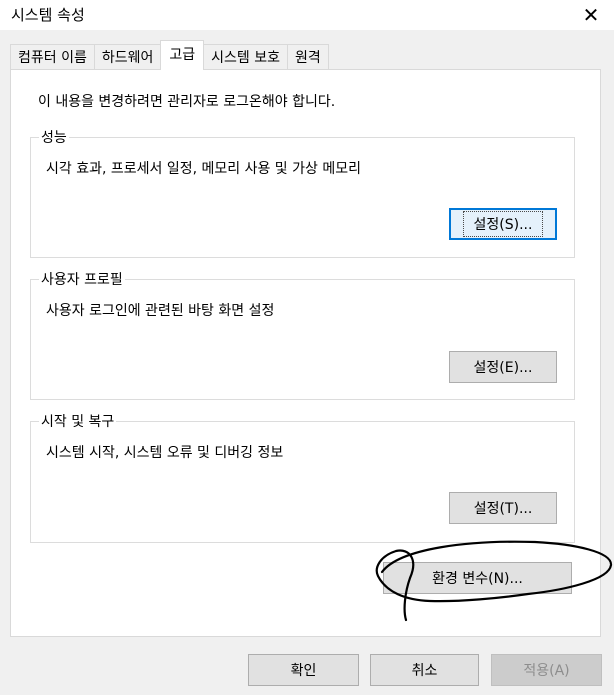 The height and width of the screenshot is (695, 614). What do you see at coordinates (127, 57) in the screenshot?
I see `tab-hardware: 하드웨어` at bounding box center [127, 57].